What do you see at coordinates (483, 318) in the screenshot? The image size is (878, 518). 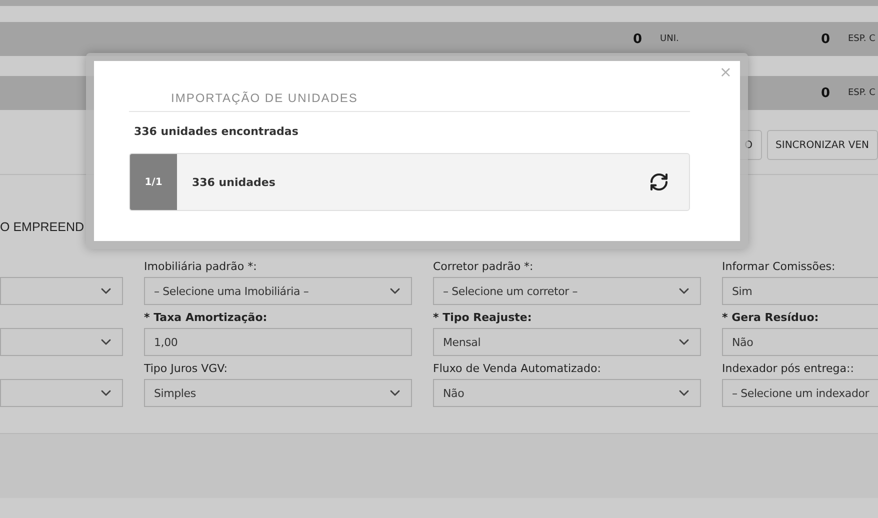 I see `field-label: * Tipo Reajuste:` at bounding box center [483, 318].